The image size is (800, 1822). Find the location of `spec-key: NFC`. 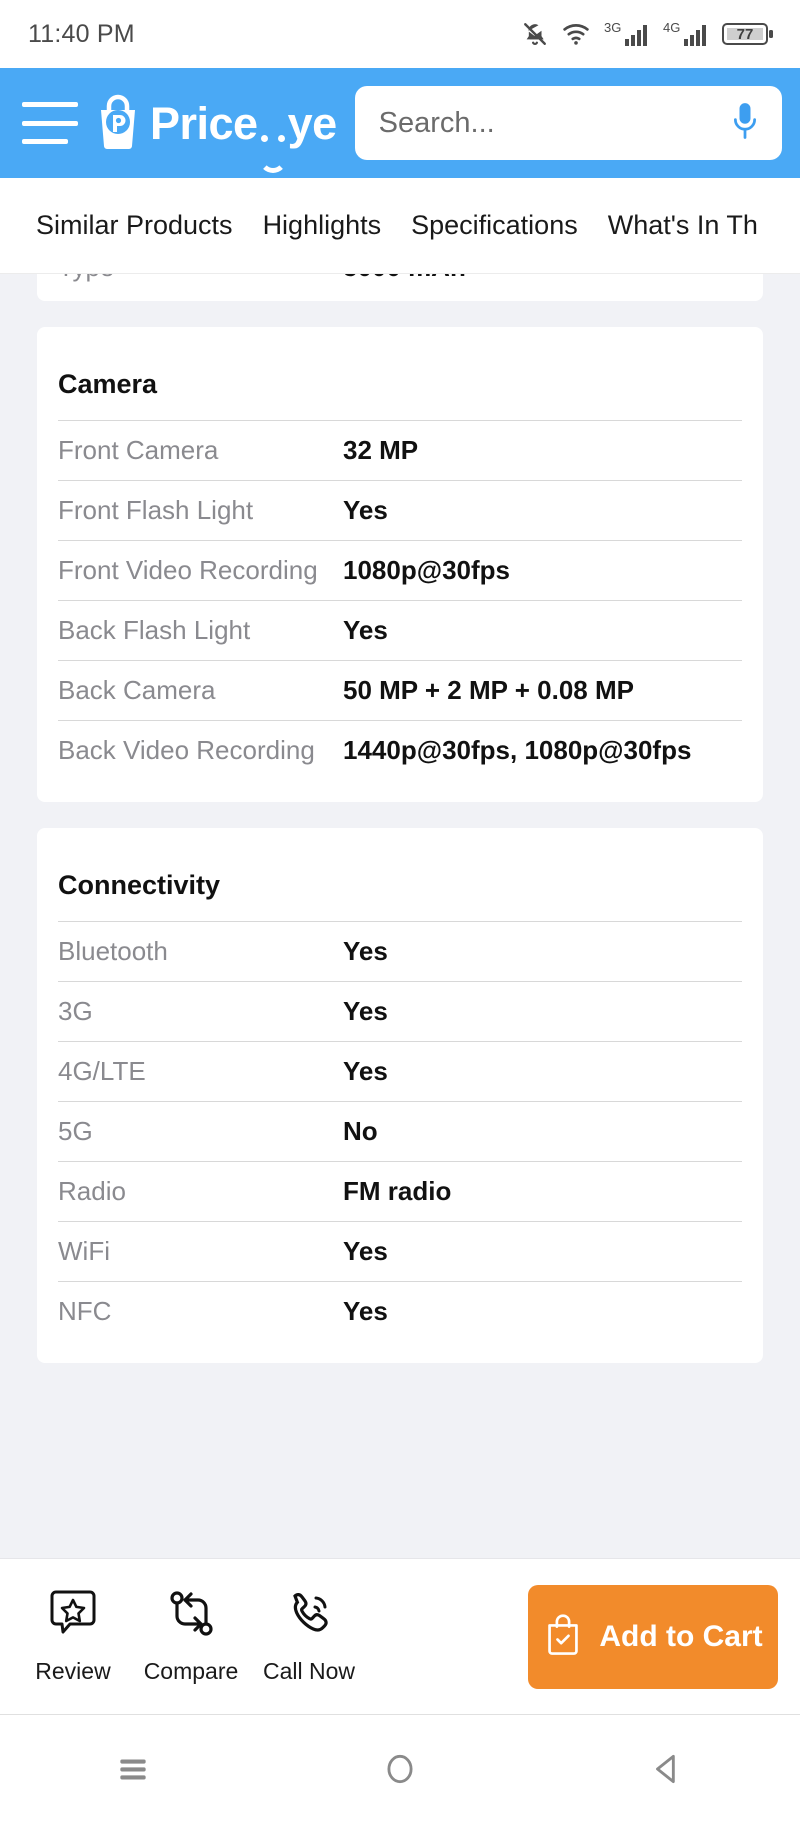

spec-key: NFC is located at coordinates (85, 1311).